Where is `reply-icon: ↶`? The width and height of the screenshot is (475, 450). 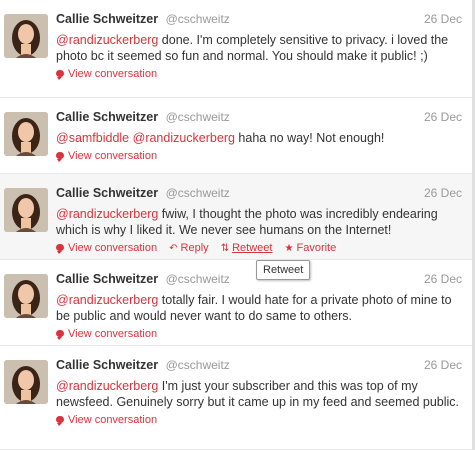 reply-icon: ↶ is located at coordinates (173, 248).